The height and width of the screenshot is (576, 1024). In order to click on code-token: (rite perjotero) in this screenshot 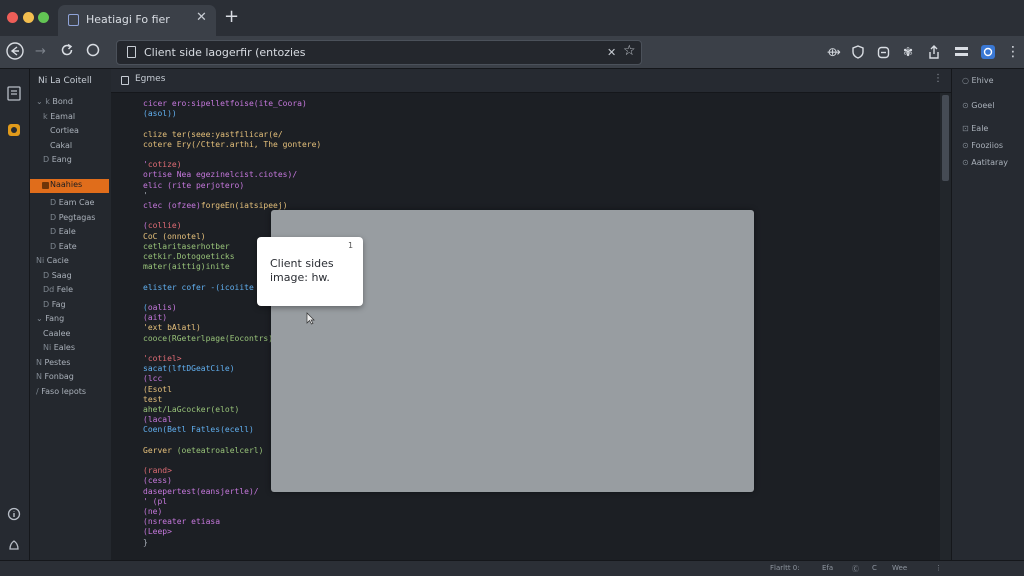, I will do `click(206, 185)`.